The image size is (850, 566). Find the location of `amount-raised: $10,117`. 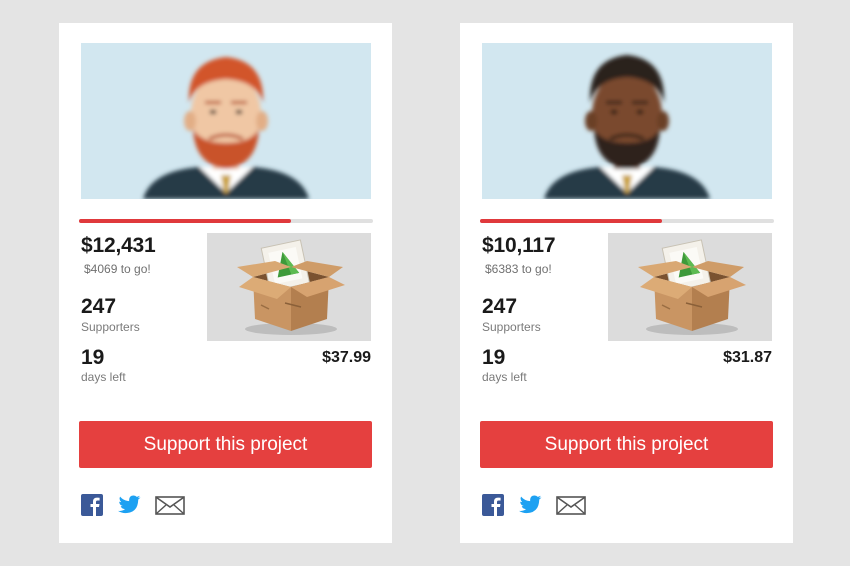

amount-raised: $10,117 is located at coordinates (519, 245).